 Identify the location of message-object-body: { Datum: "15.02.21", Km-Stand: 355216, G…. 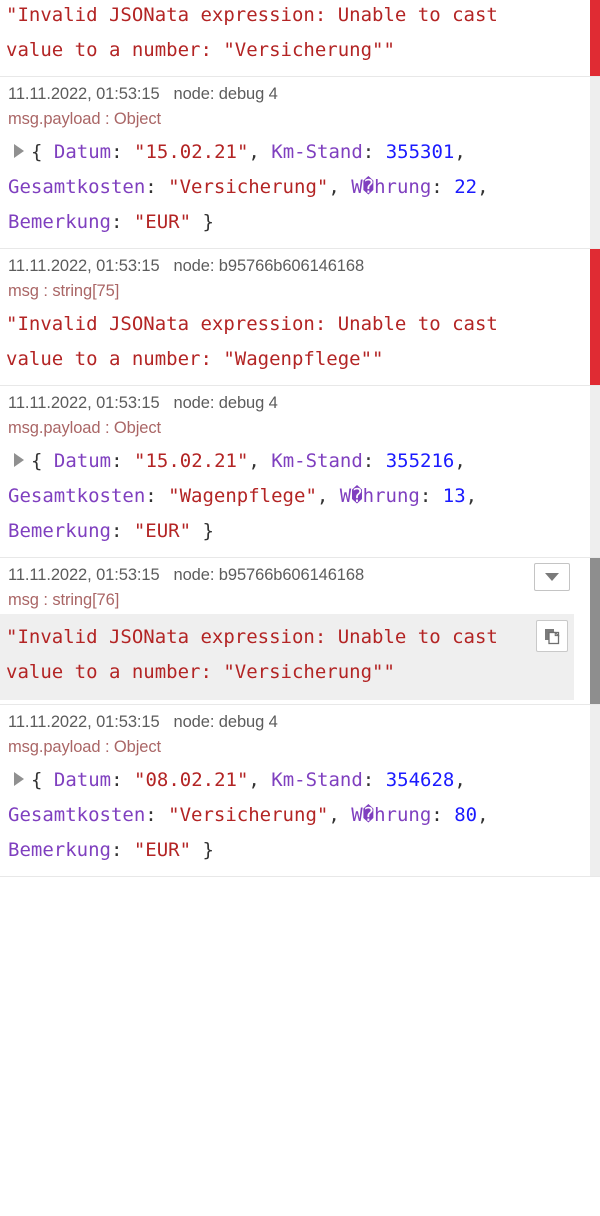
(287, 498).